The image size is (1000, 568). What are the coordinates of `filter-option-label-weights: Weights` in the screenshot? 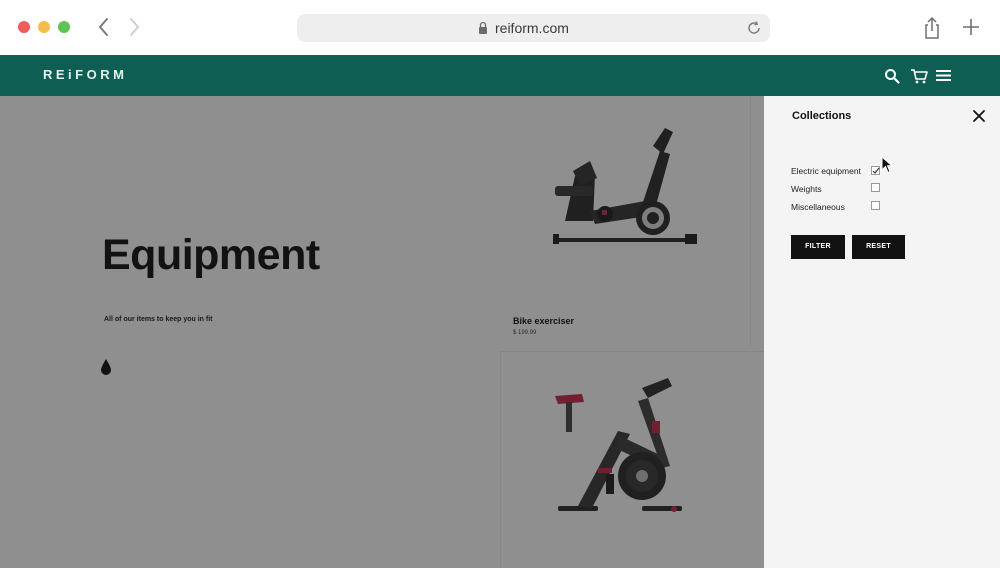 It's located at (806, 189).